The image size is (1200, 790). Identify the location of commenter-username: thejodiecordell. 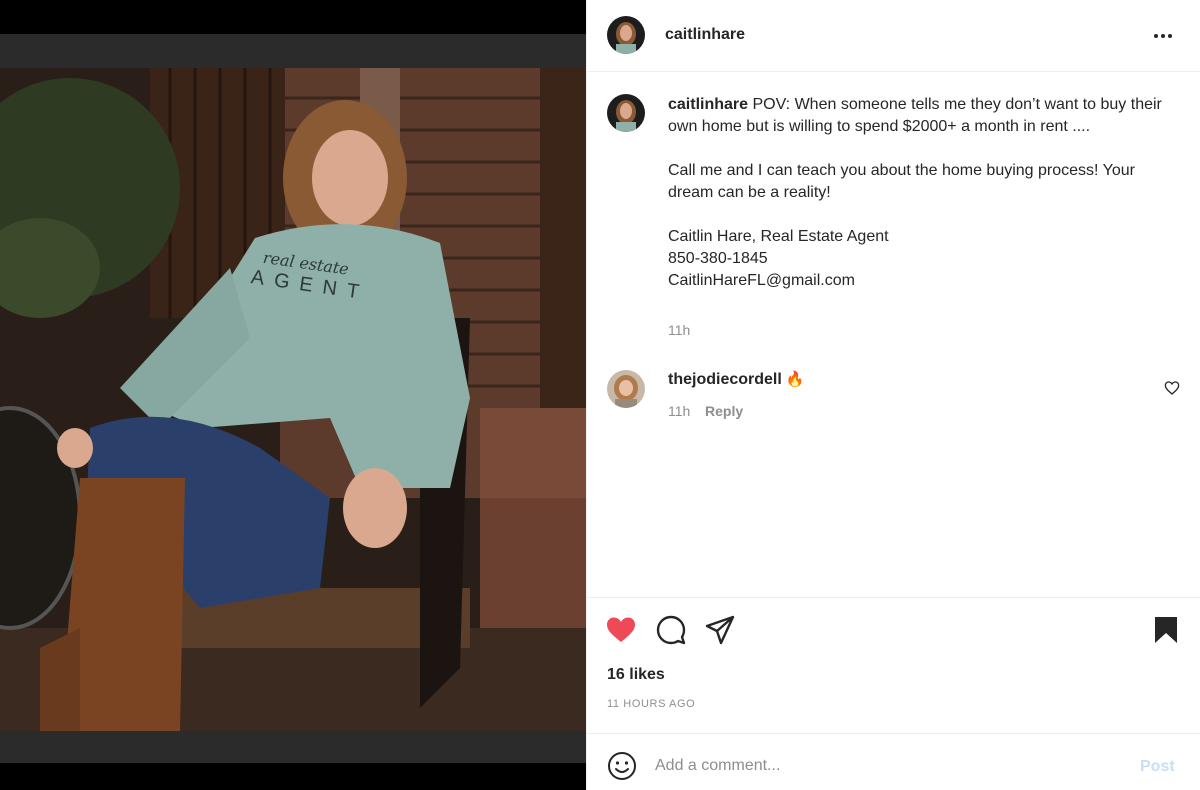
(725, 379).